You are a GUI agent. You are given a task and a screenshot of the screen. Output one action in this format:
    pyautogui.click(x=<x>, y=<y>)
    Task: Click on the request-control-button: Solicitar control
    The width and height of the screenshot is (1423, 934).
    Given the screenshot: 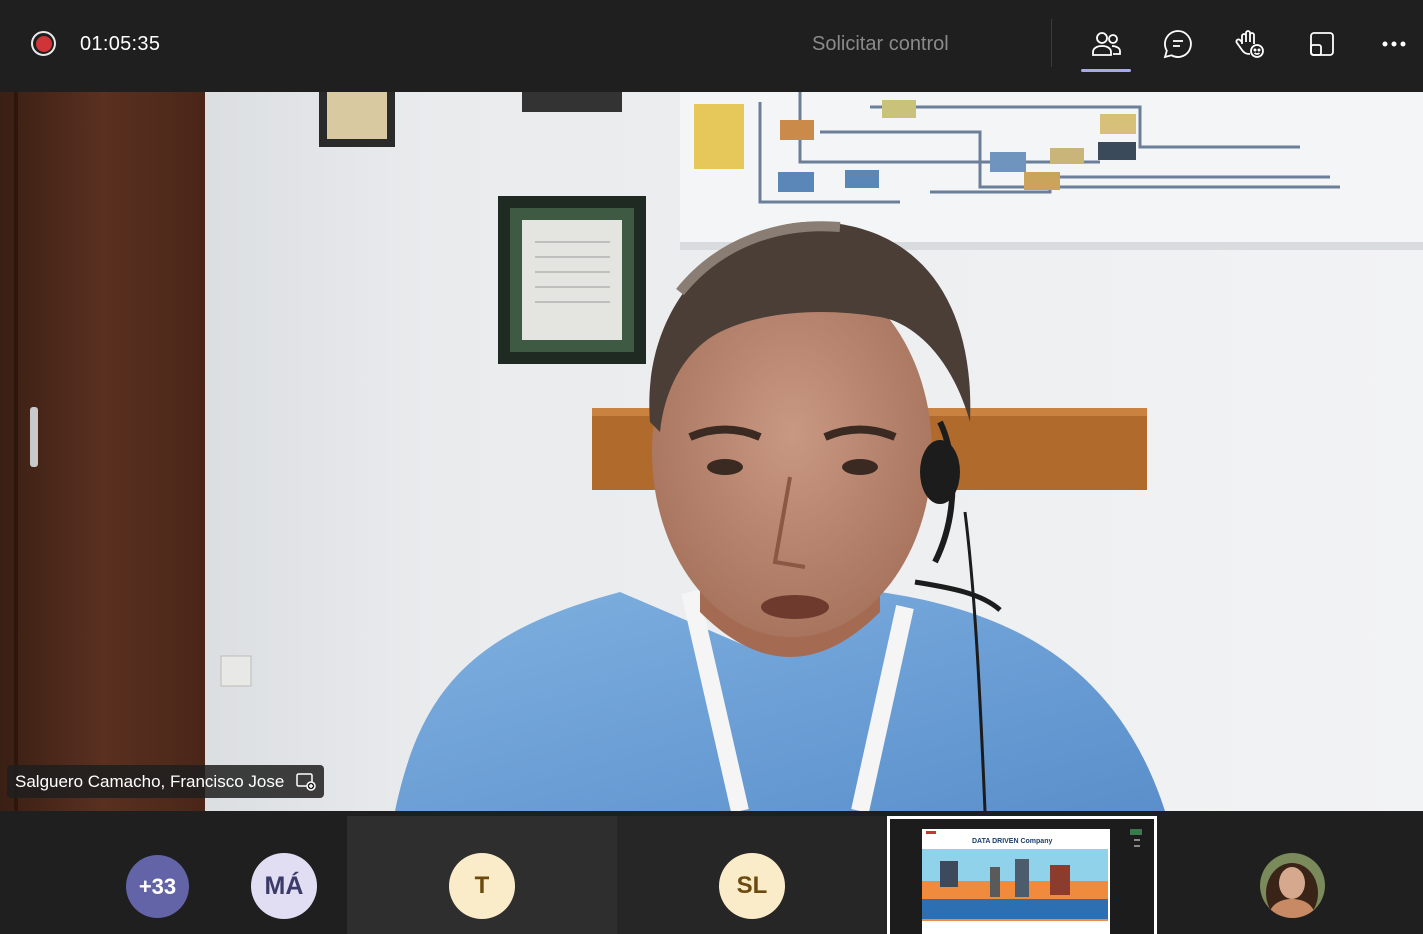 What is the action you would take?
    pyautogui.click(x=880, y=44)
    